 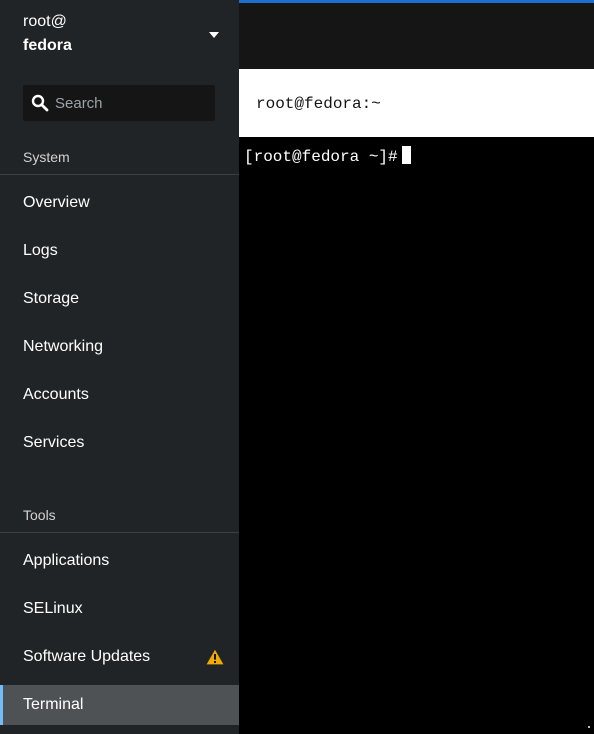 What do you see at coordinates (119, 299) in the screenshot?
I see `sidebar-item-storage: Storage` at bounding box center [119, 299].